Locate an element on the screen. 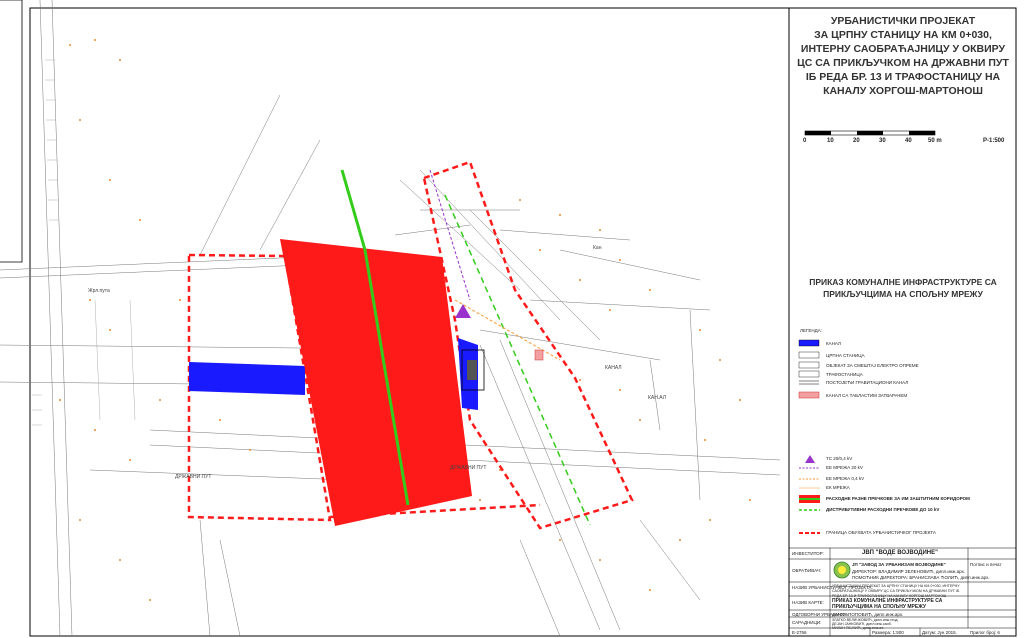 This screenshot has height=638, width=1024. author-value: ДАНКА ПОПОВИЋ, дипл.инж.арх. is located at coordinates (868, 614).